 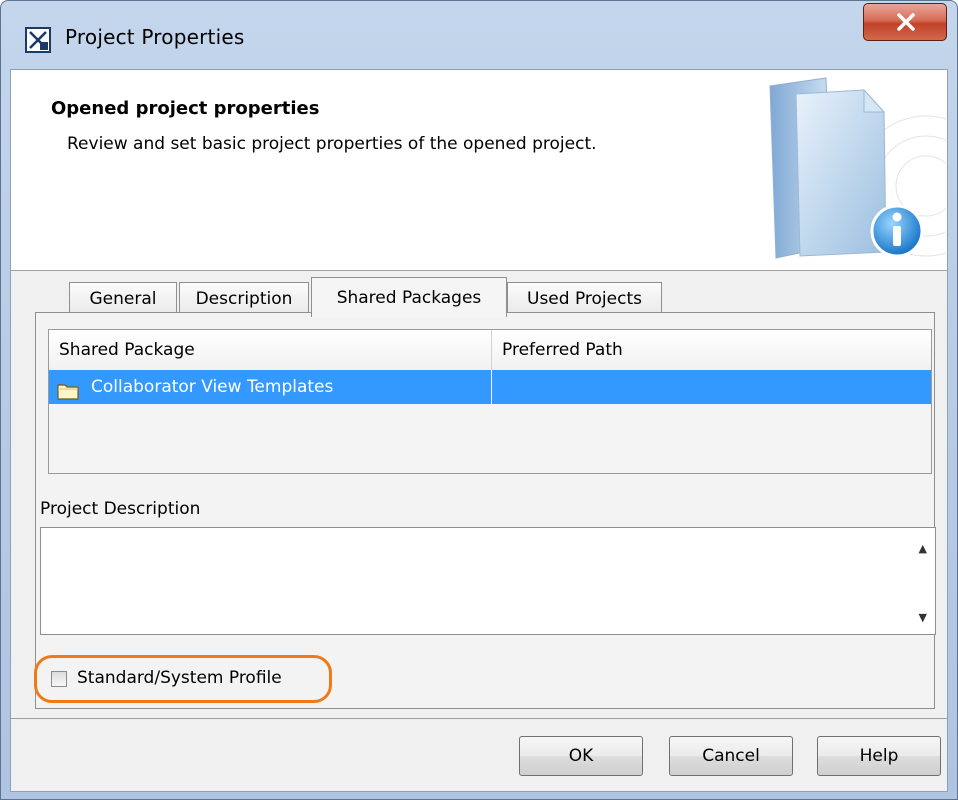 I want to click on scroll-up-arrow-icon: ▲, so click(x=923, y=548).